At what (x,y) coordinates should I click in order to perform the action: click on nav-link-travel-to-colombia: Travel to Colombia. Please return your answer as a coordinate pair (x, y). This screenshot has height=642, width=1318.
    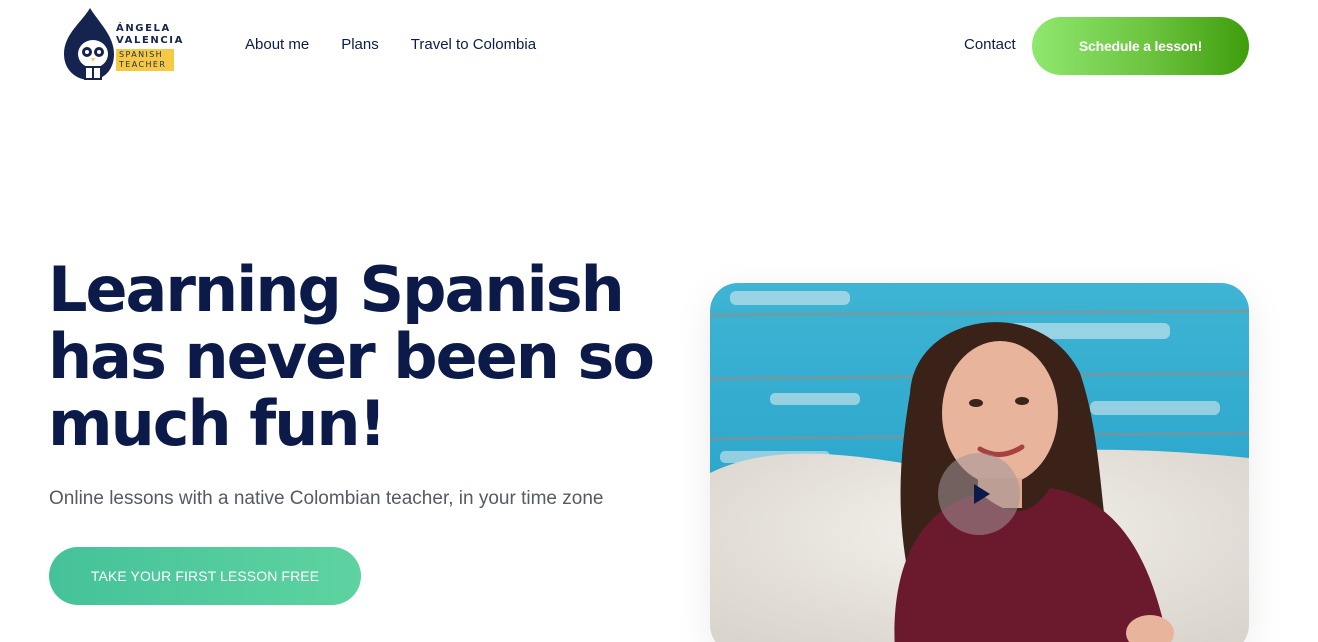
    Looking at the image, I should click on (473, 44).